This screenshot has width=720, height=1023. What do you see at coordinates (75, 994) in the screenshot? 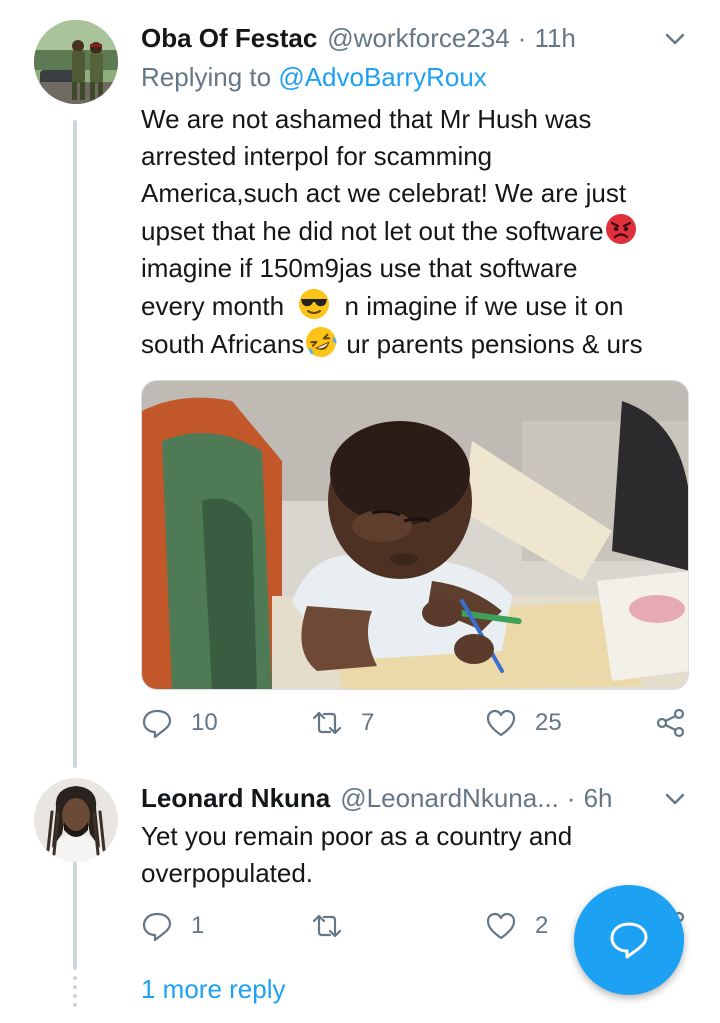
I see `thread-dots` at bounding box center [75, 994].